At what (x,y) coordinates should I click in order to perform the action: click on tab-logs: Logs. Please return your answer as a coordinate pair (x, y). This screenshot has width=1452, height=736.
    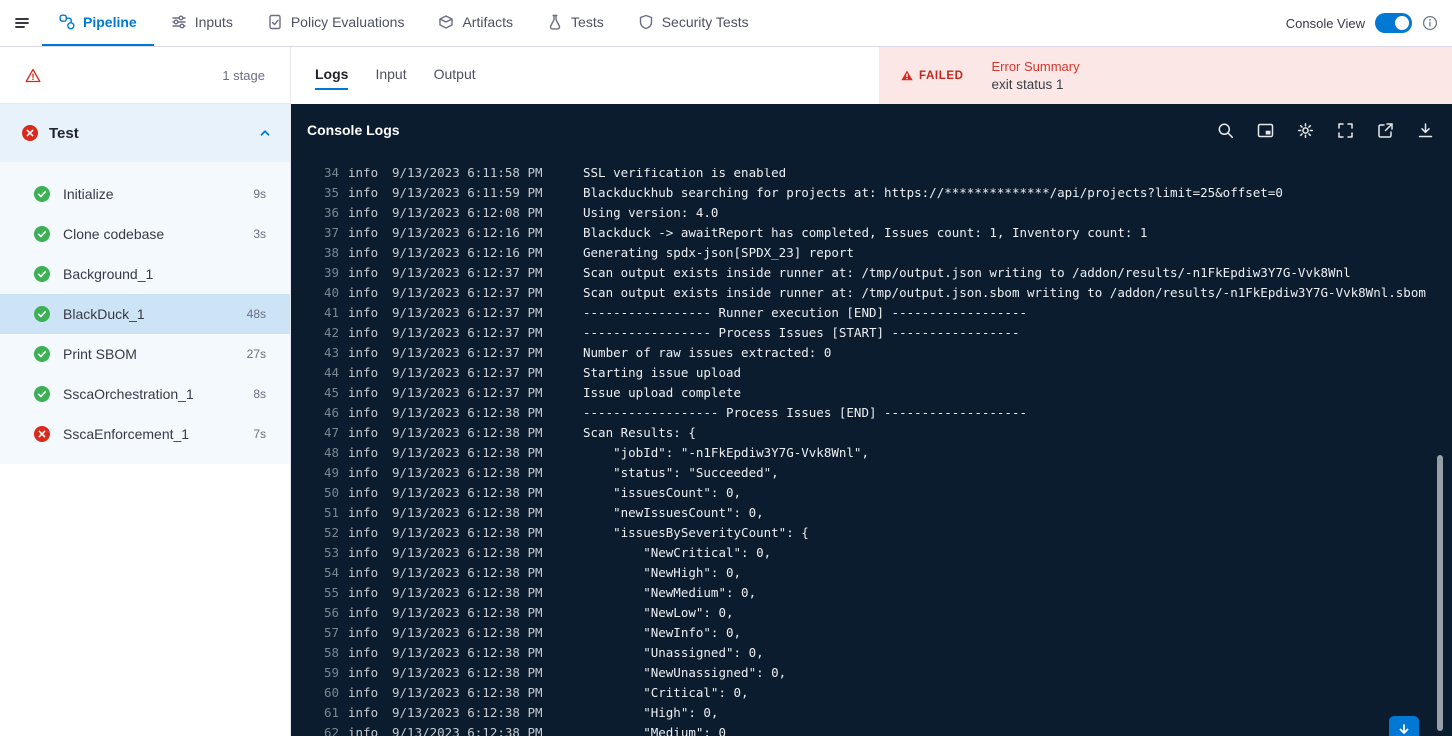
    Looking at the image, I should click on (332, 75).